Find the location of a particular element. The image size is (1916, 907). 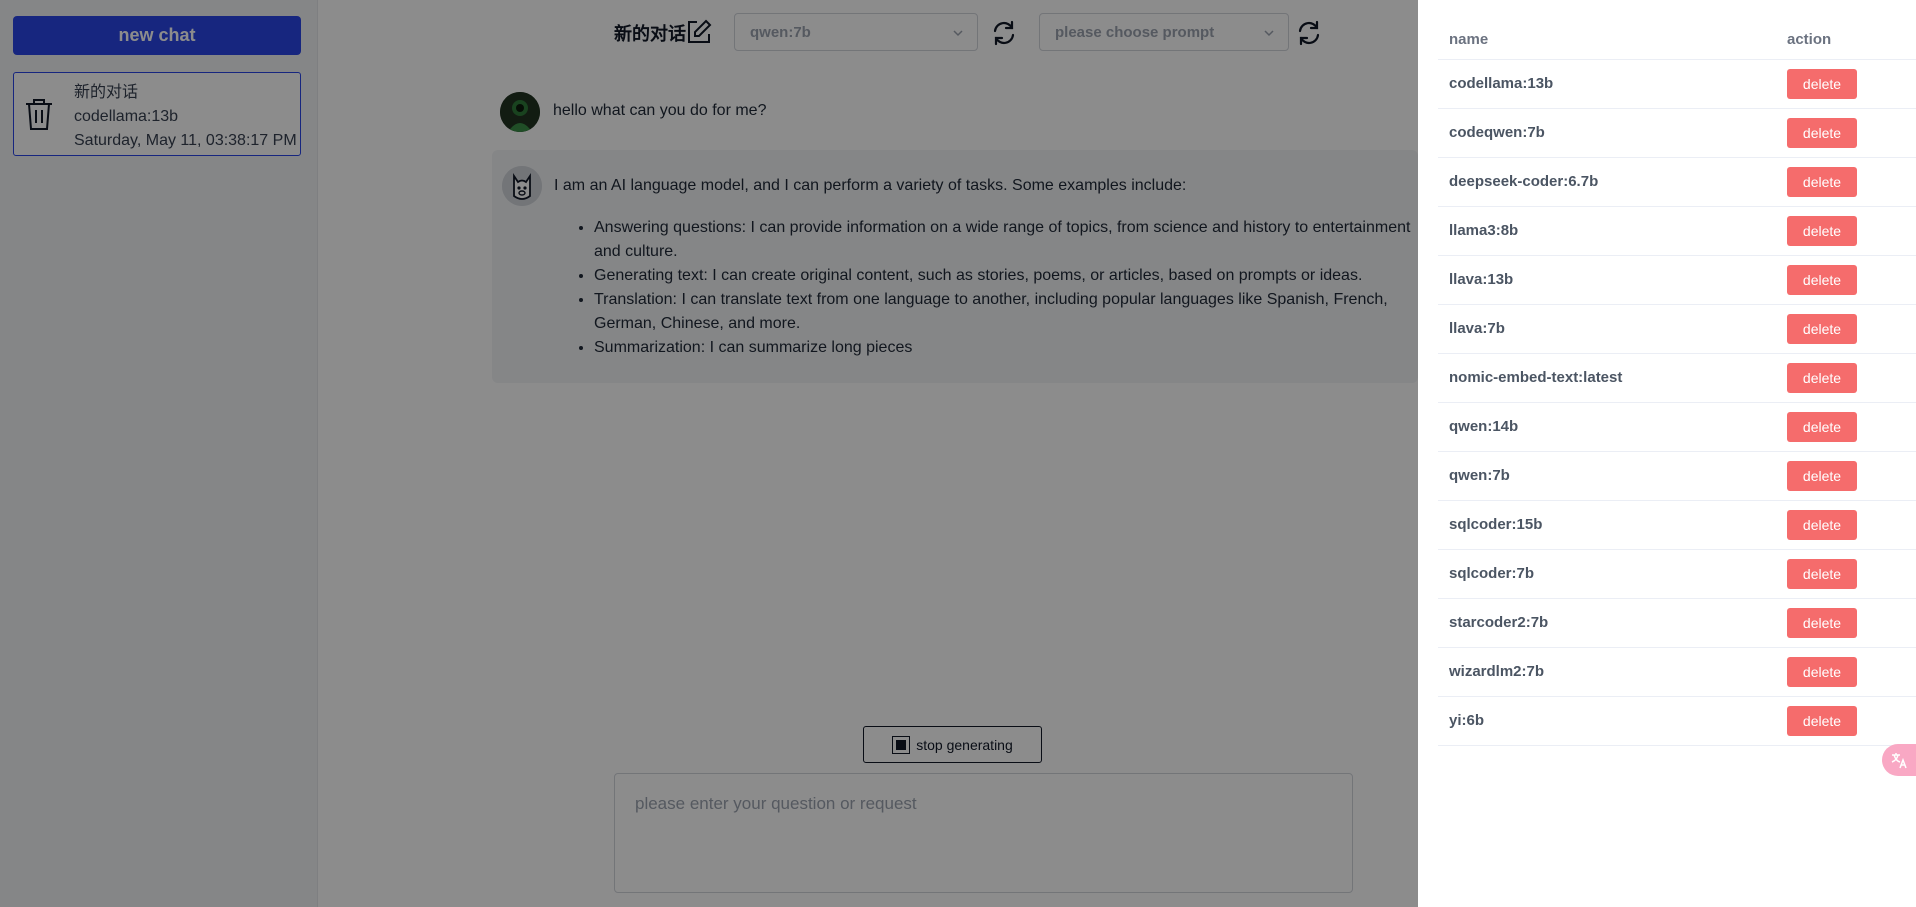

table-row: sqlcoder:15b delete is located at coordinates (1677, 525).